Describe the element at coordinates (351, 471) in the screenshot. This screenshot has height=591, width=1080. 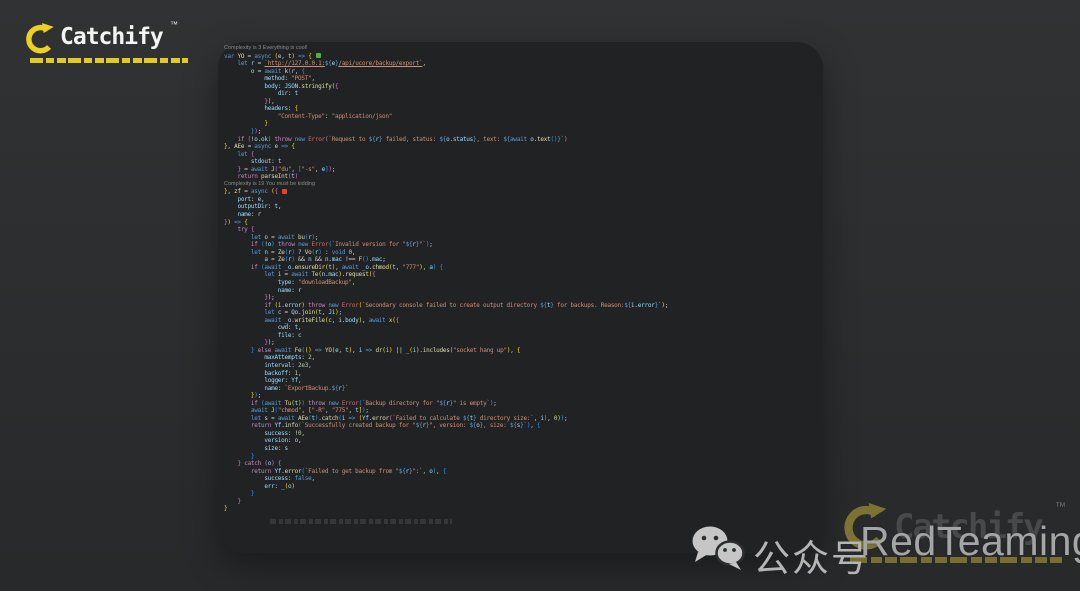
I see `code-token: `Failed to get backup from "` at that location.